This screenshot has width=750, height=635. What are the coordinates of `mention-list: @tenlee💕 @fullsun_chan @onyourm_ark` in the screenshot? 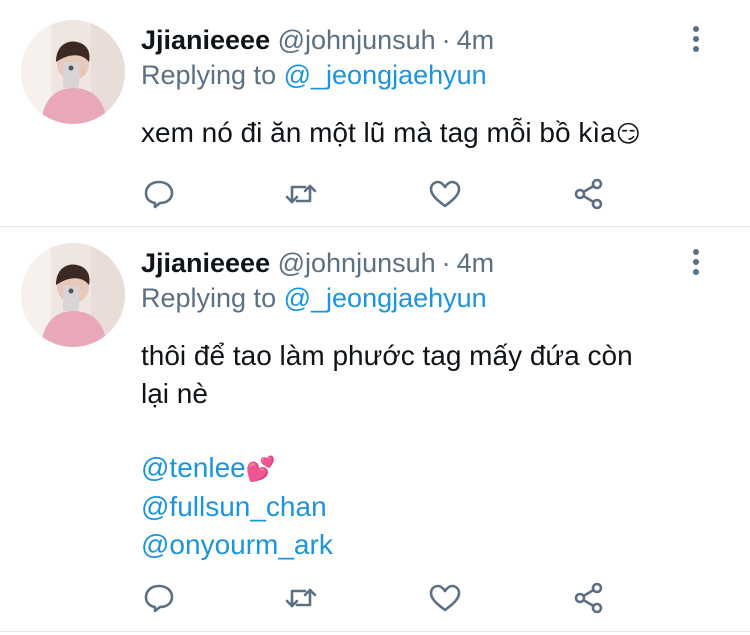 It's located at (237, 506).